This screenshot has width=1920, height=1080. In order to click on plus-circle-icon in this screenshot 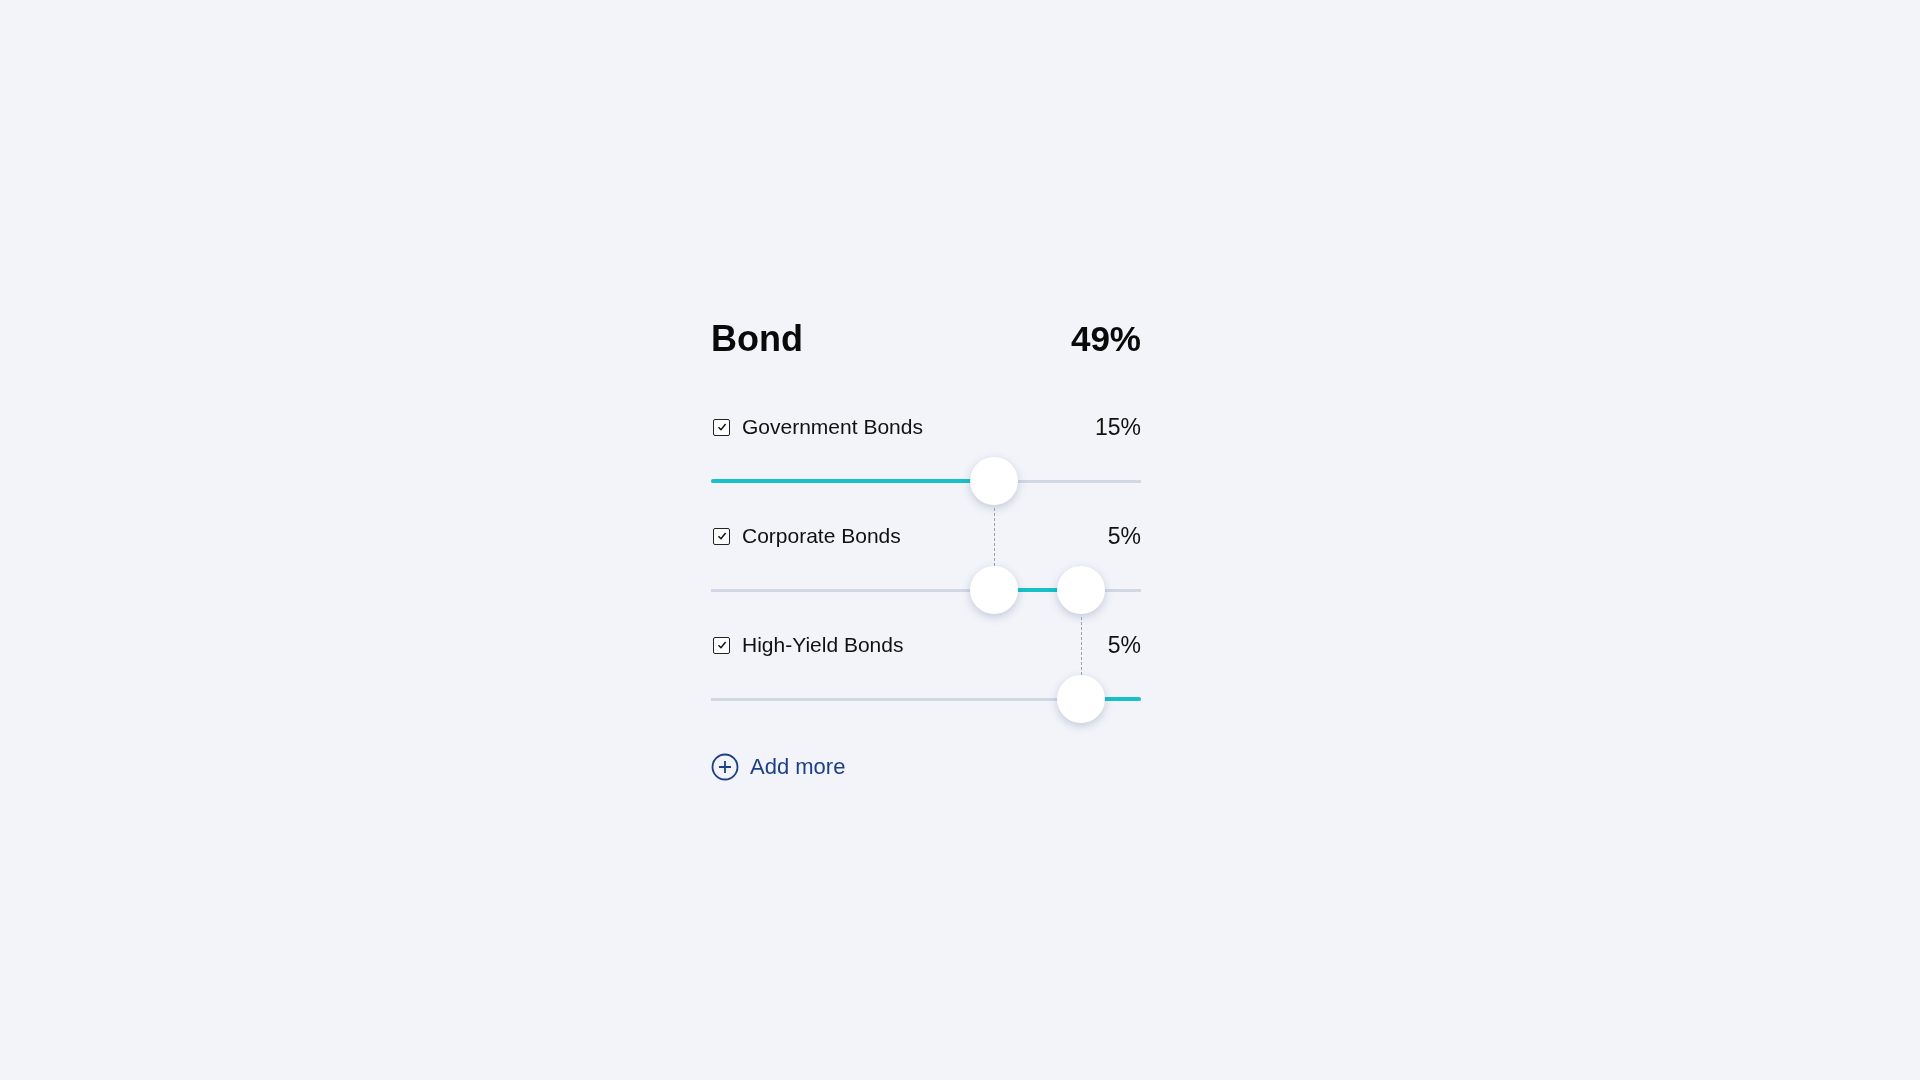, I will do `click(725, 767)`.